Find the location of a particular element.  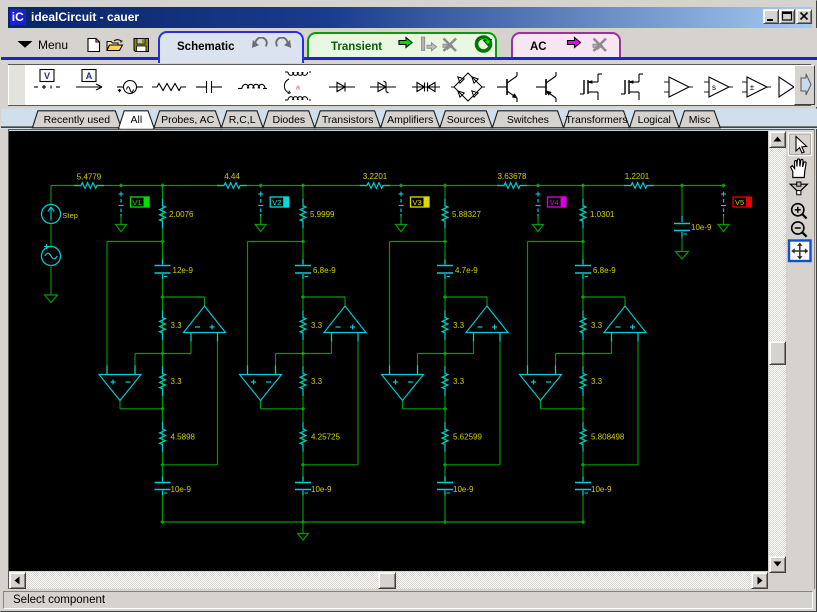

svg-text: Diodes is located at coordinates (289, 120).